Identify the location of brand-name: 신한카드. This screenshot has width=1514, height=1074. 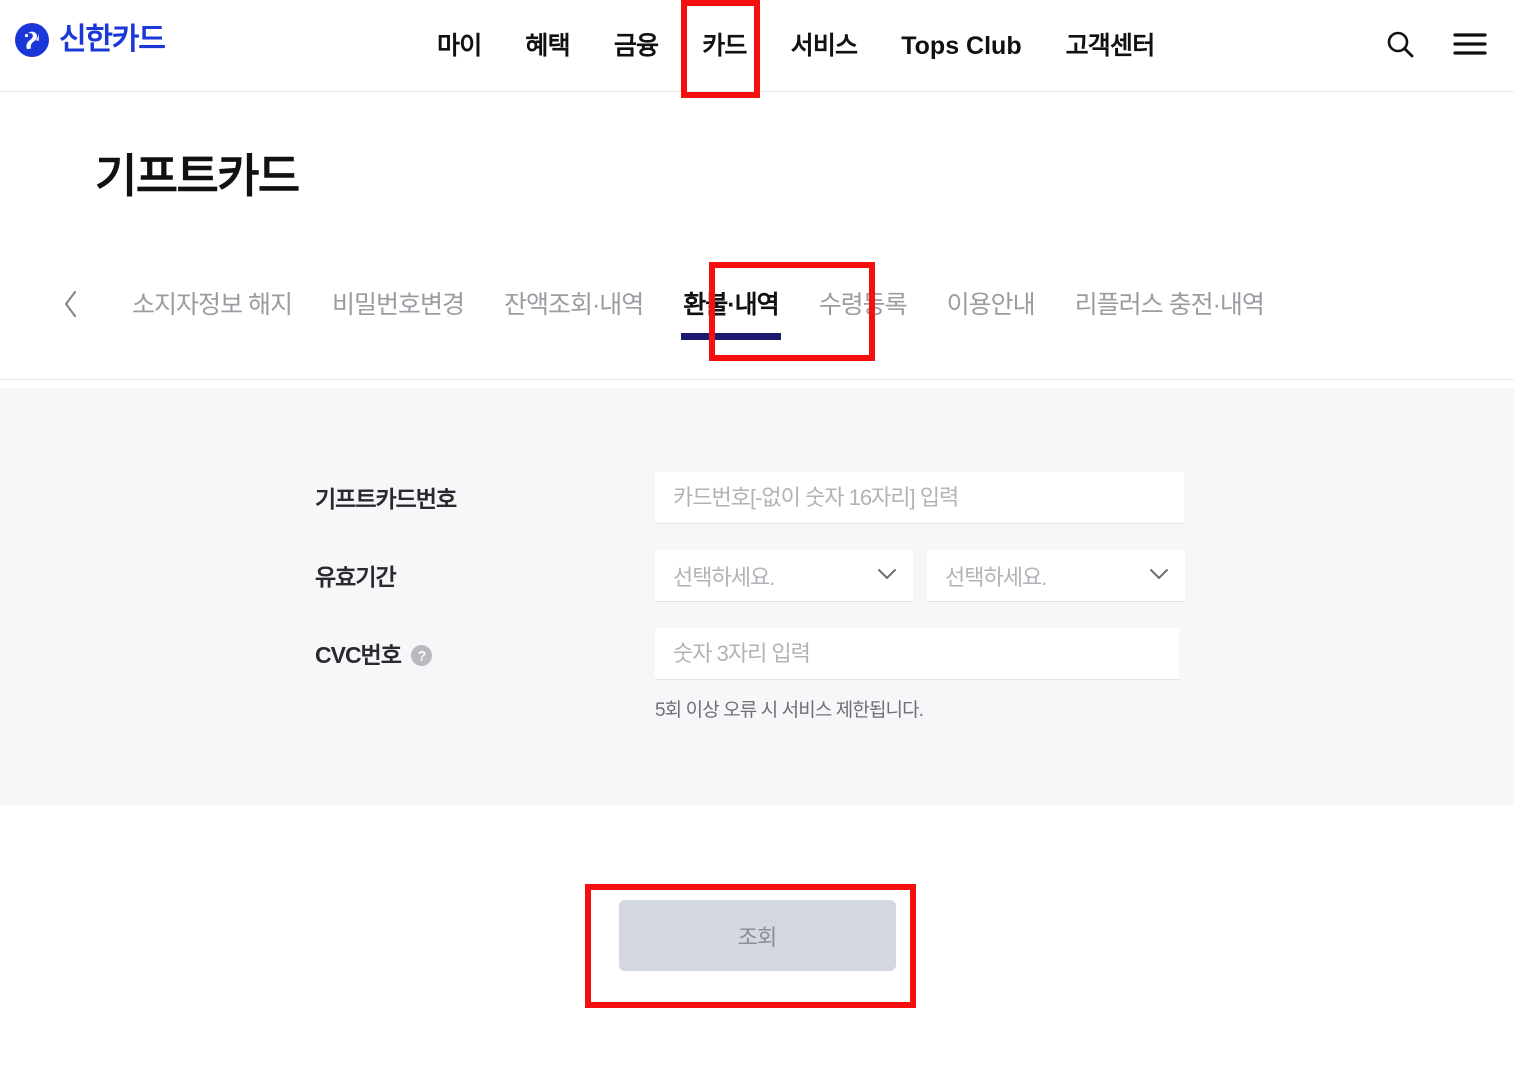
(112, 39).